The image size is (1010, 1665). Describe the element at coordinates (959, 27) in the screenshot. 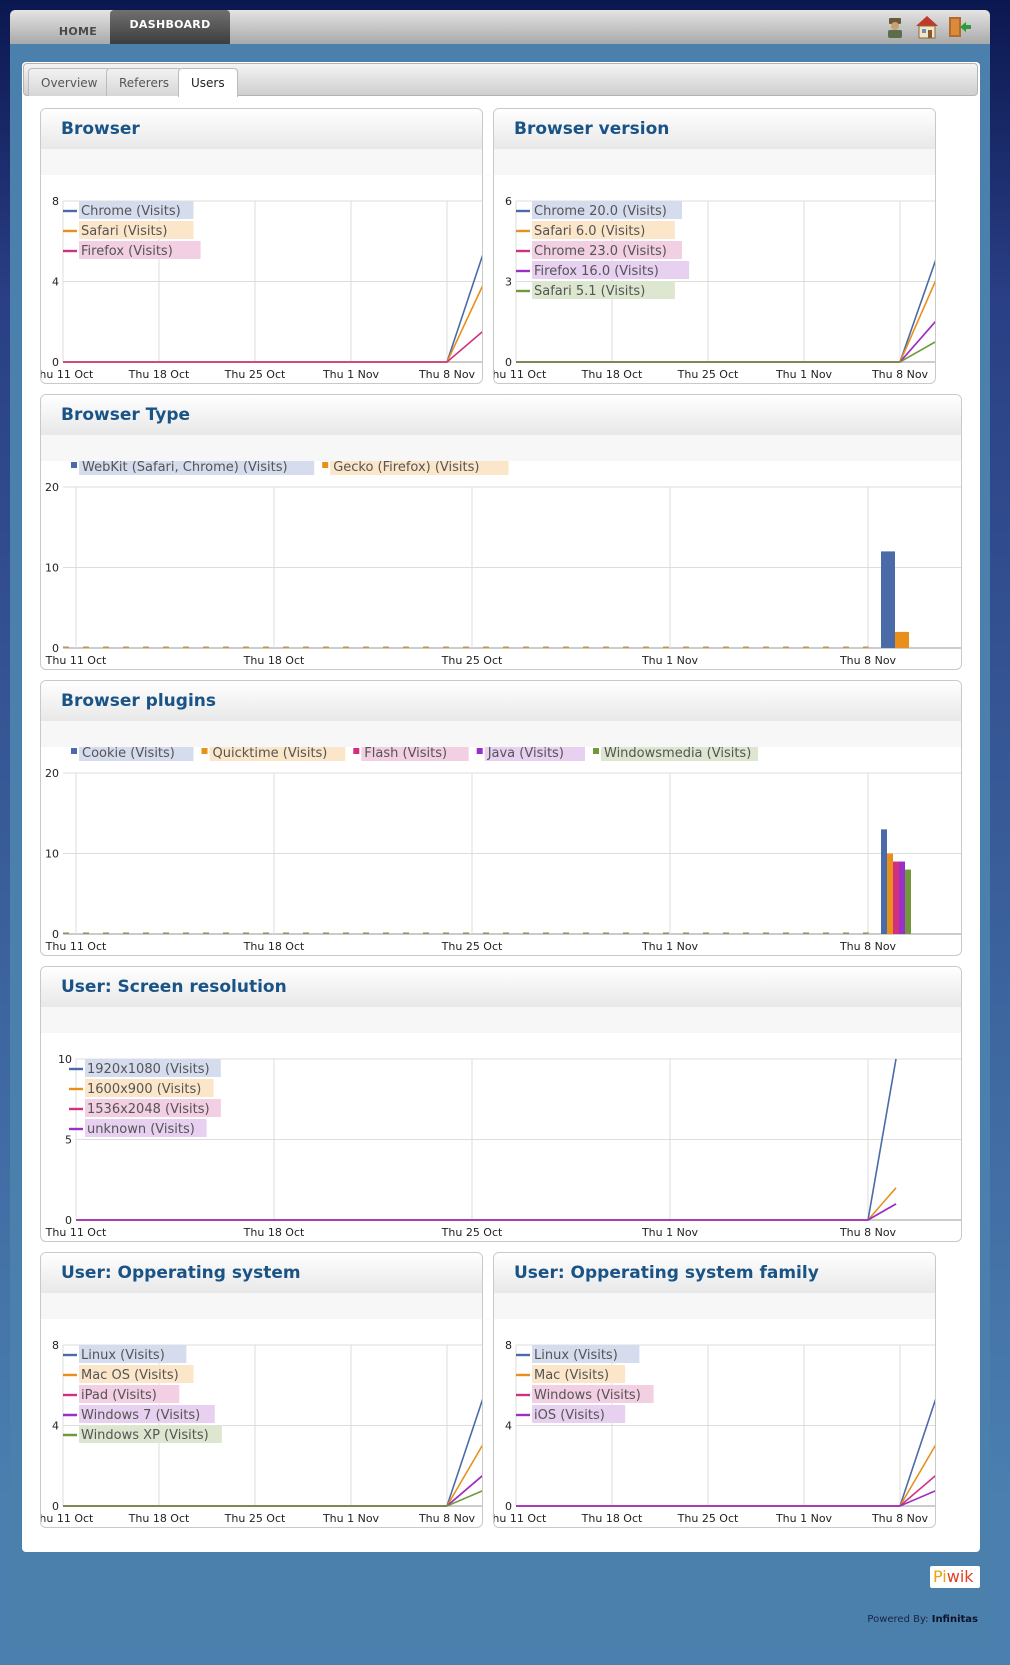

I see `logout-icon` at that location.